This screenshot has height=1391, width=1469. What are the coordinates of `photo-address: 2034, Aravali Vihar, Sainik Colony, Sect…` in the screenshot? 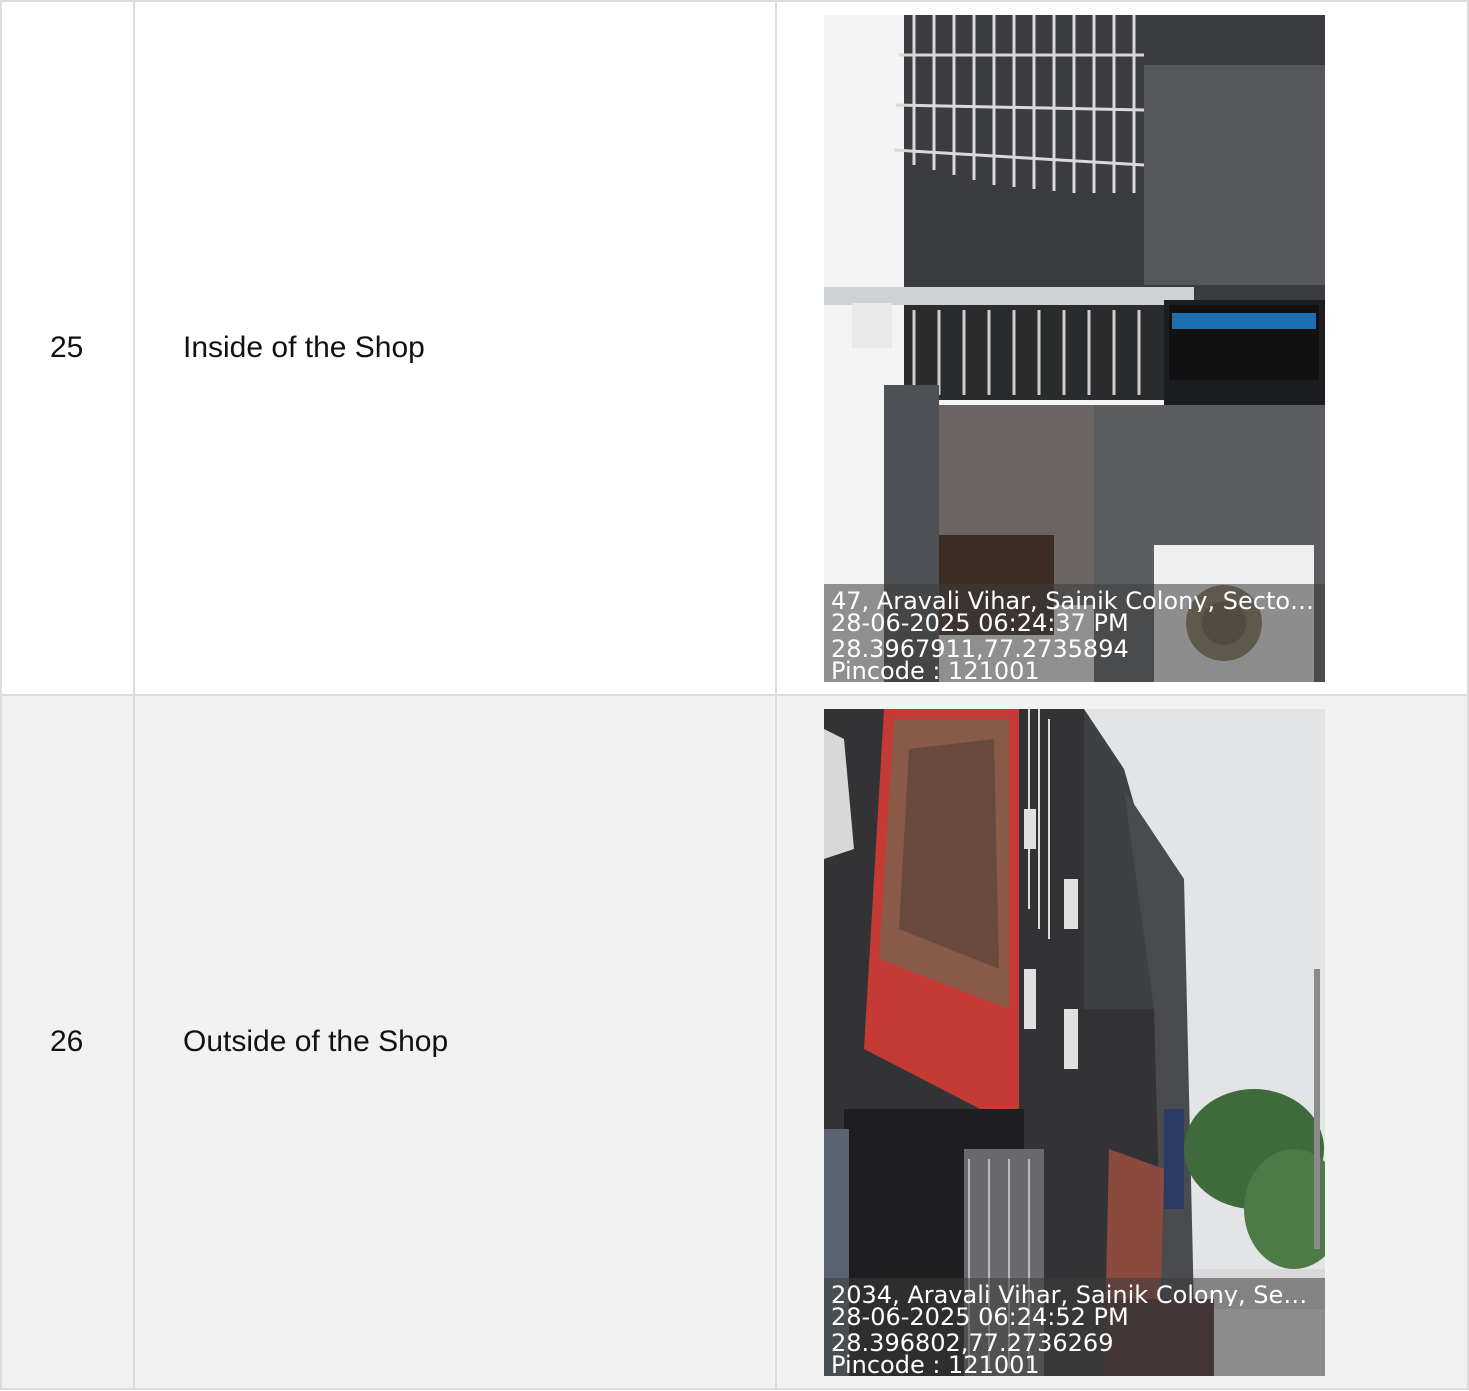 It's located at (1075, 1294).